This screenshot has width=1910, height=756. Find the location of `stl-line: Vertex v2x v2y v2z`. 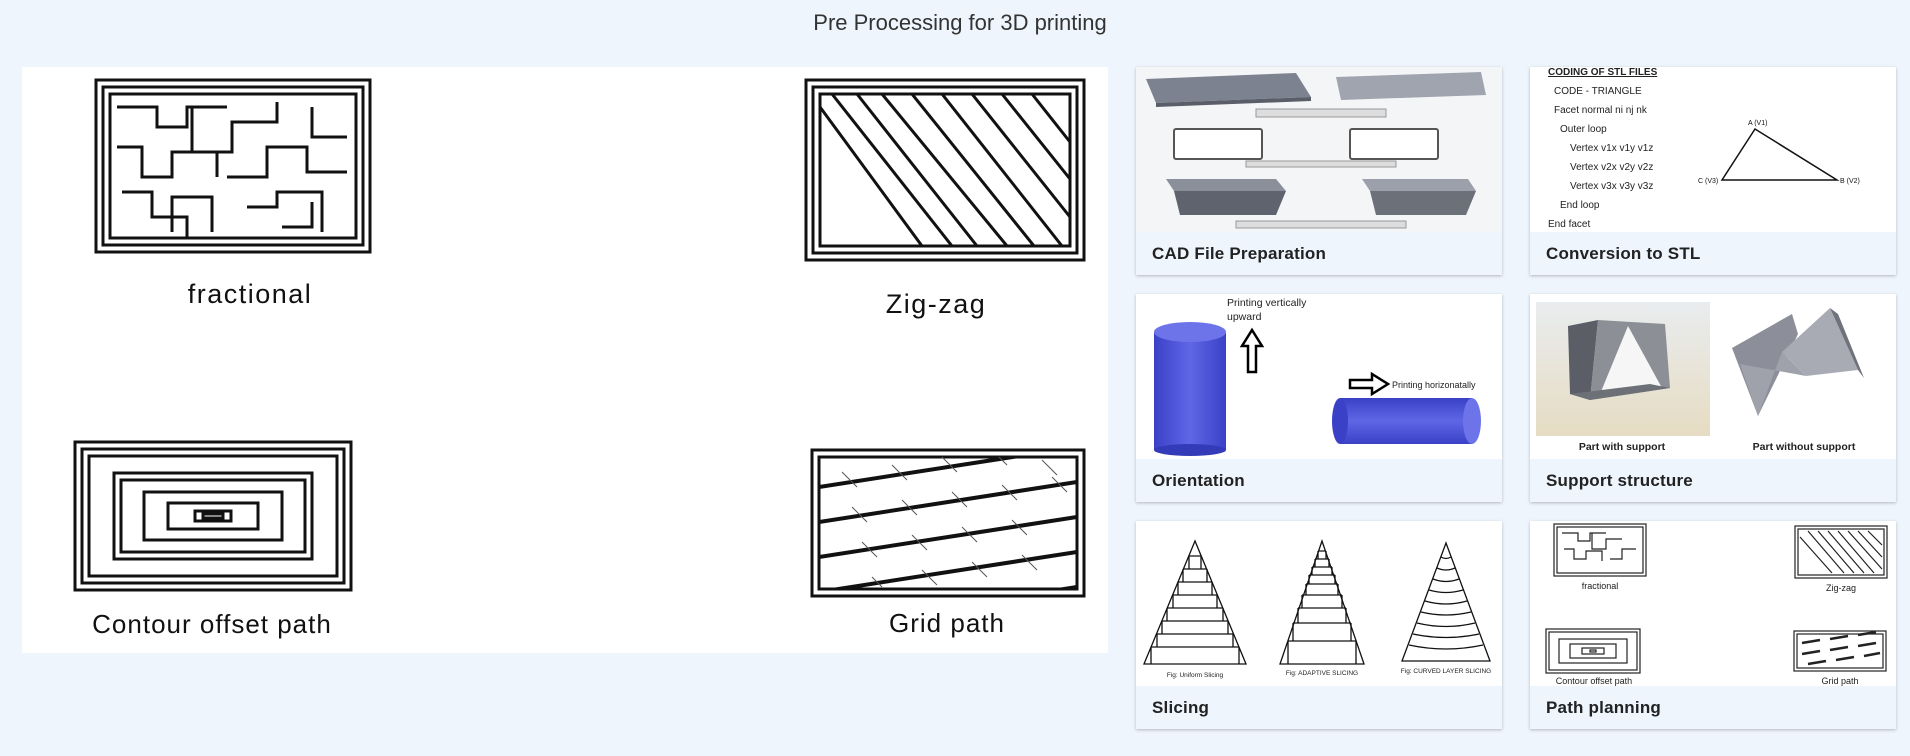

stl-line: Vertex v2x v2y v2z is located at coordinates (1611, 167).